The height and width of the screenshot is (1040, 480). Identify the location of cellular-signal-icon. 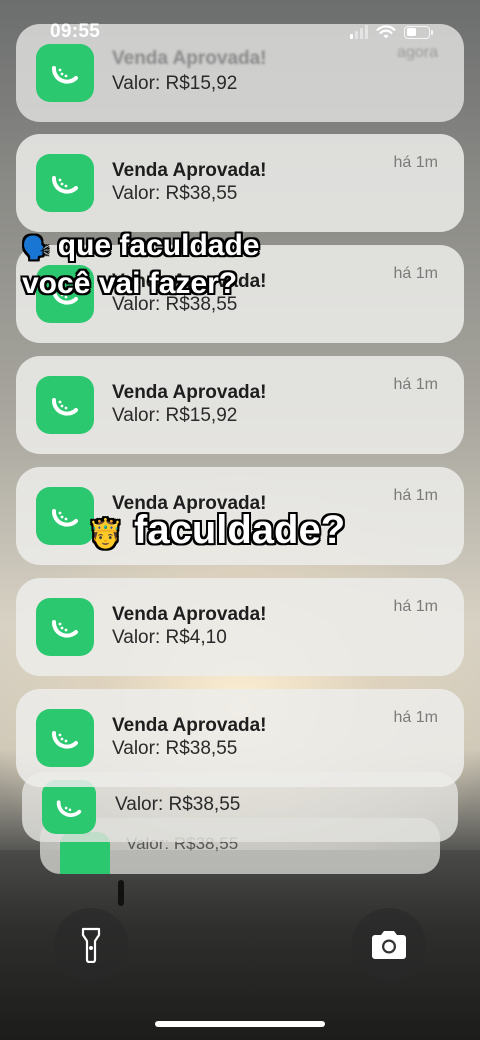
(359, 32).